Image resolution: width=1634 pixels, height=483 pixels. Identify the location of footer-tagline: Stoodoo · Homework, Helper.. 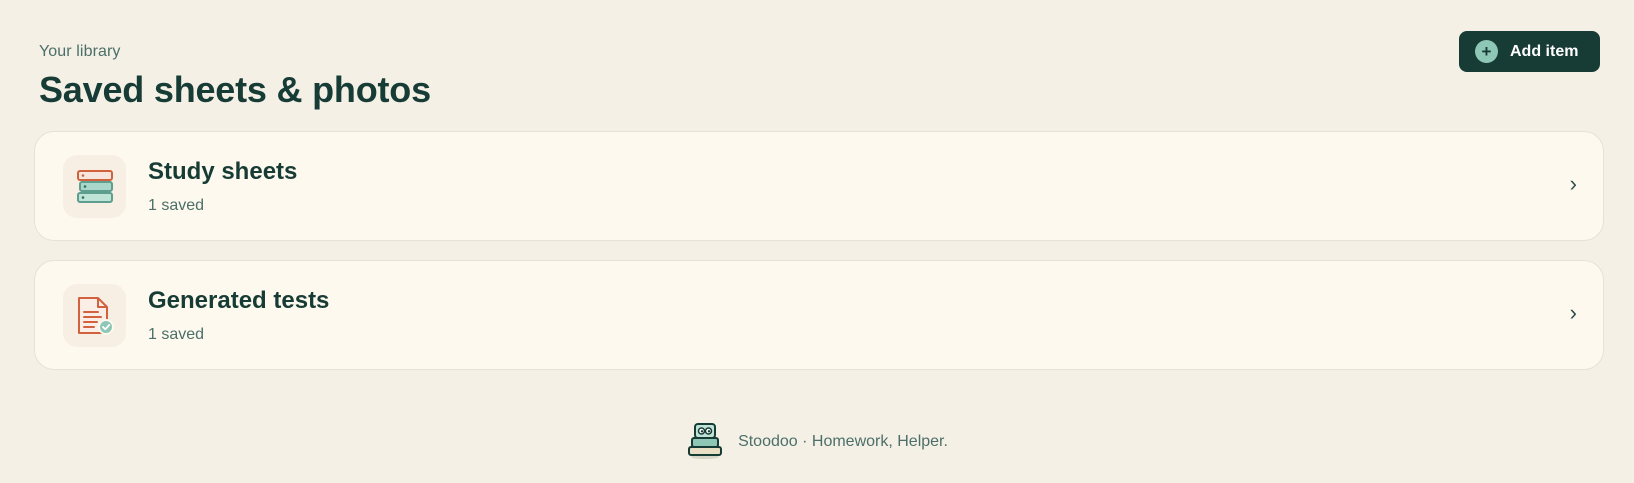
(843, 441).